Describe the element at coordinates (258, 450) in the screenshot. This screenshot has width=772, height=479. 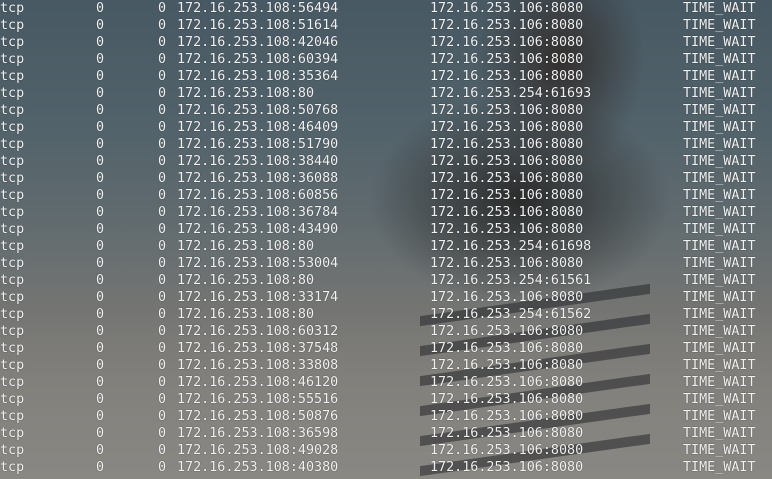
I see `local-address-cell: 172.16.253.108:49028` at that location.